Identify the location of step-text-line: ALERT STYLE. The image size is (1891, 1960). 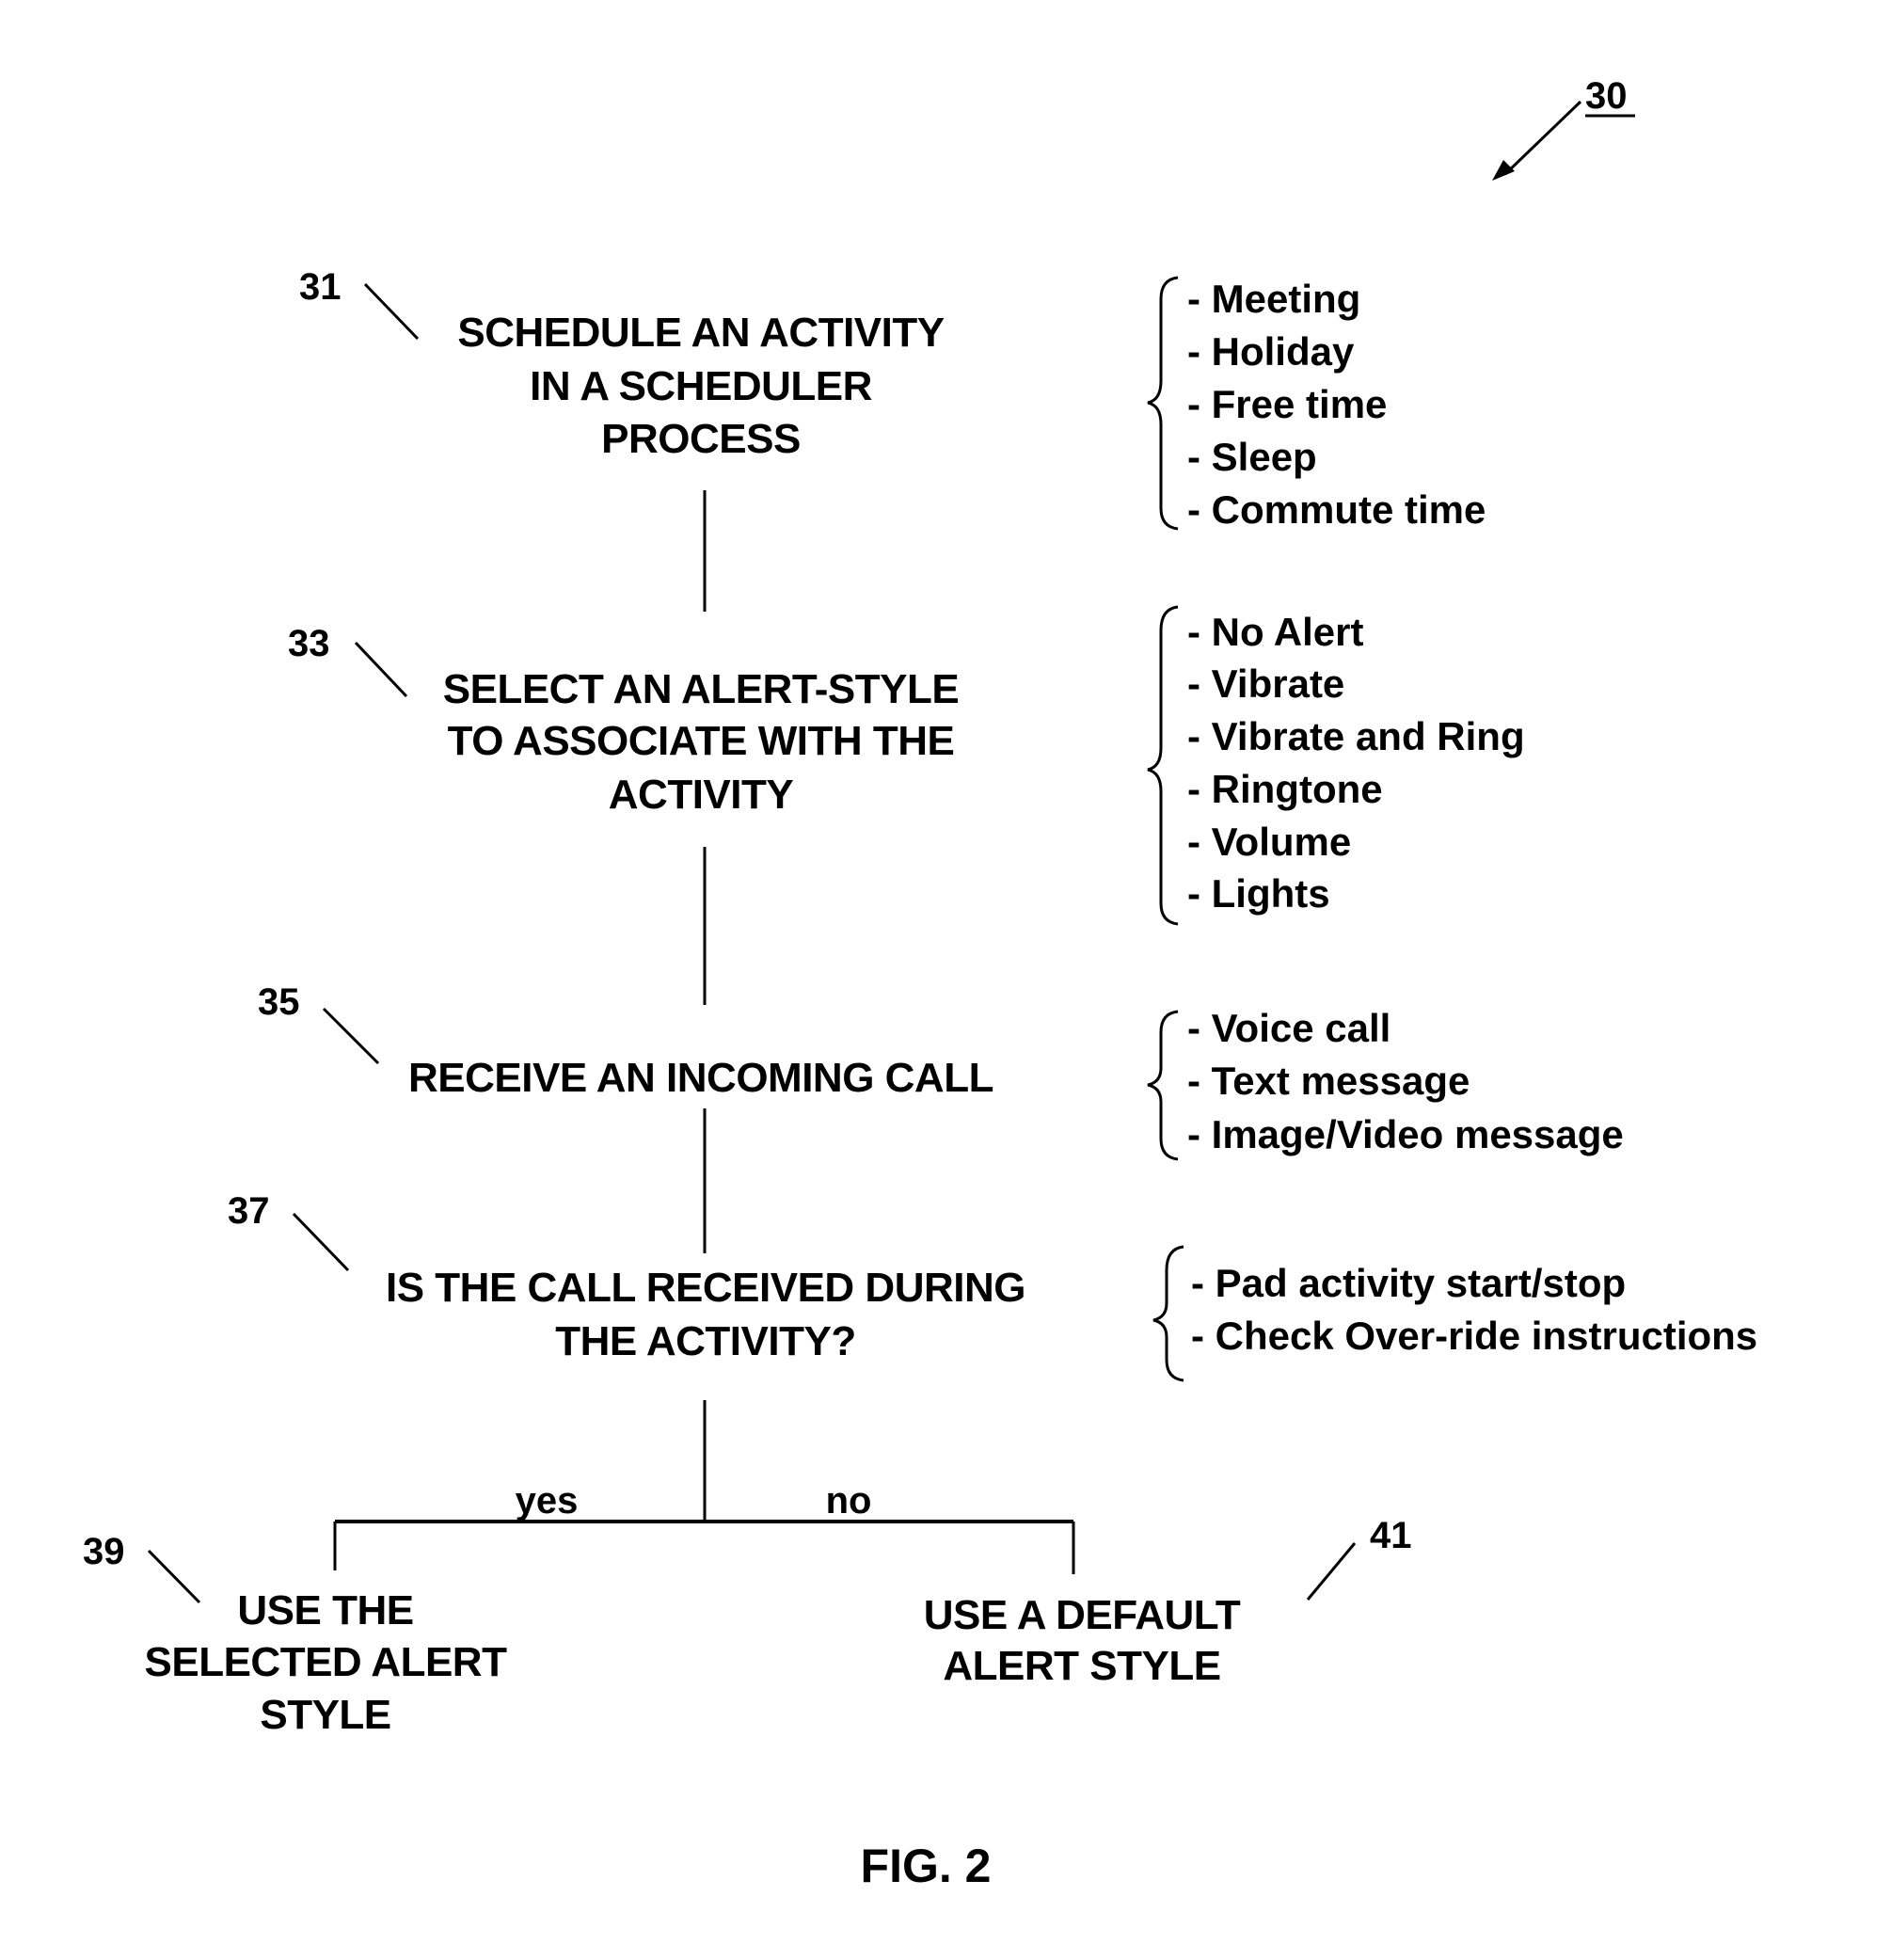
(1081, 1666).